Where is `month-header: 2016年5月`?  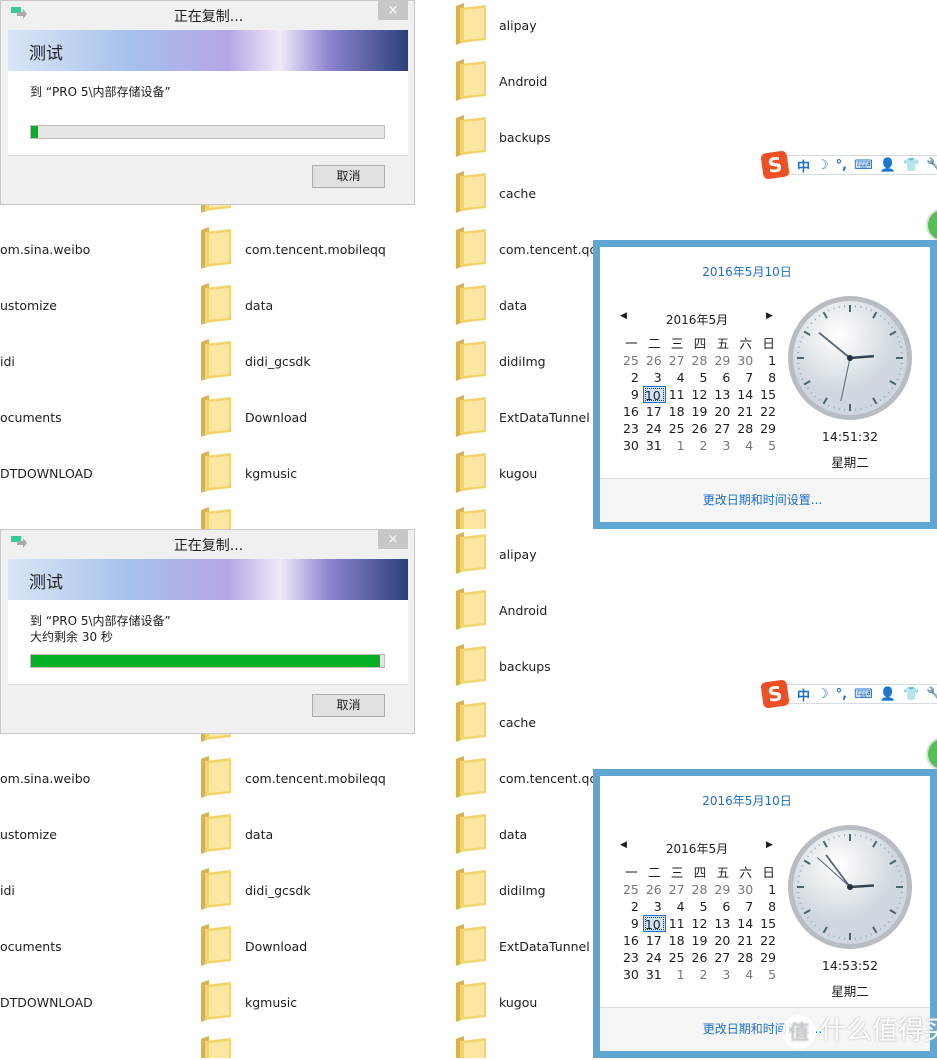
month-header: 2016年5月 is located at coordinates (697, 848).